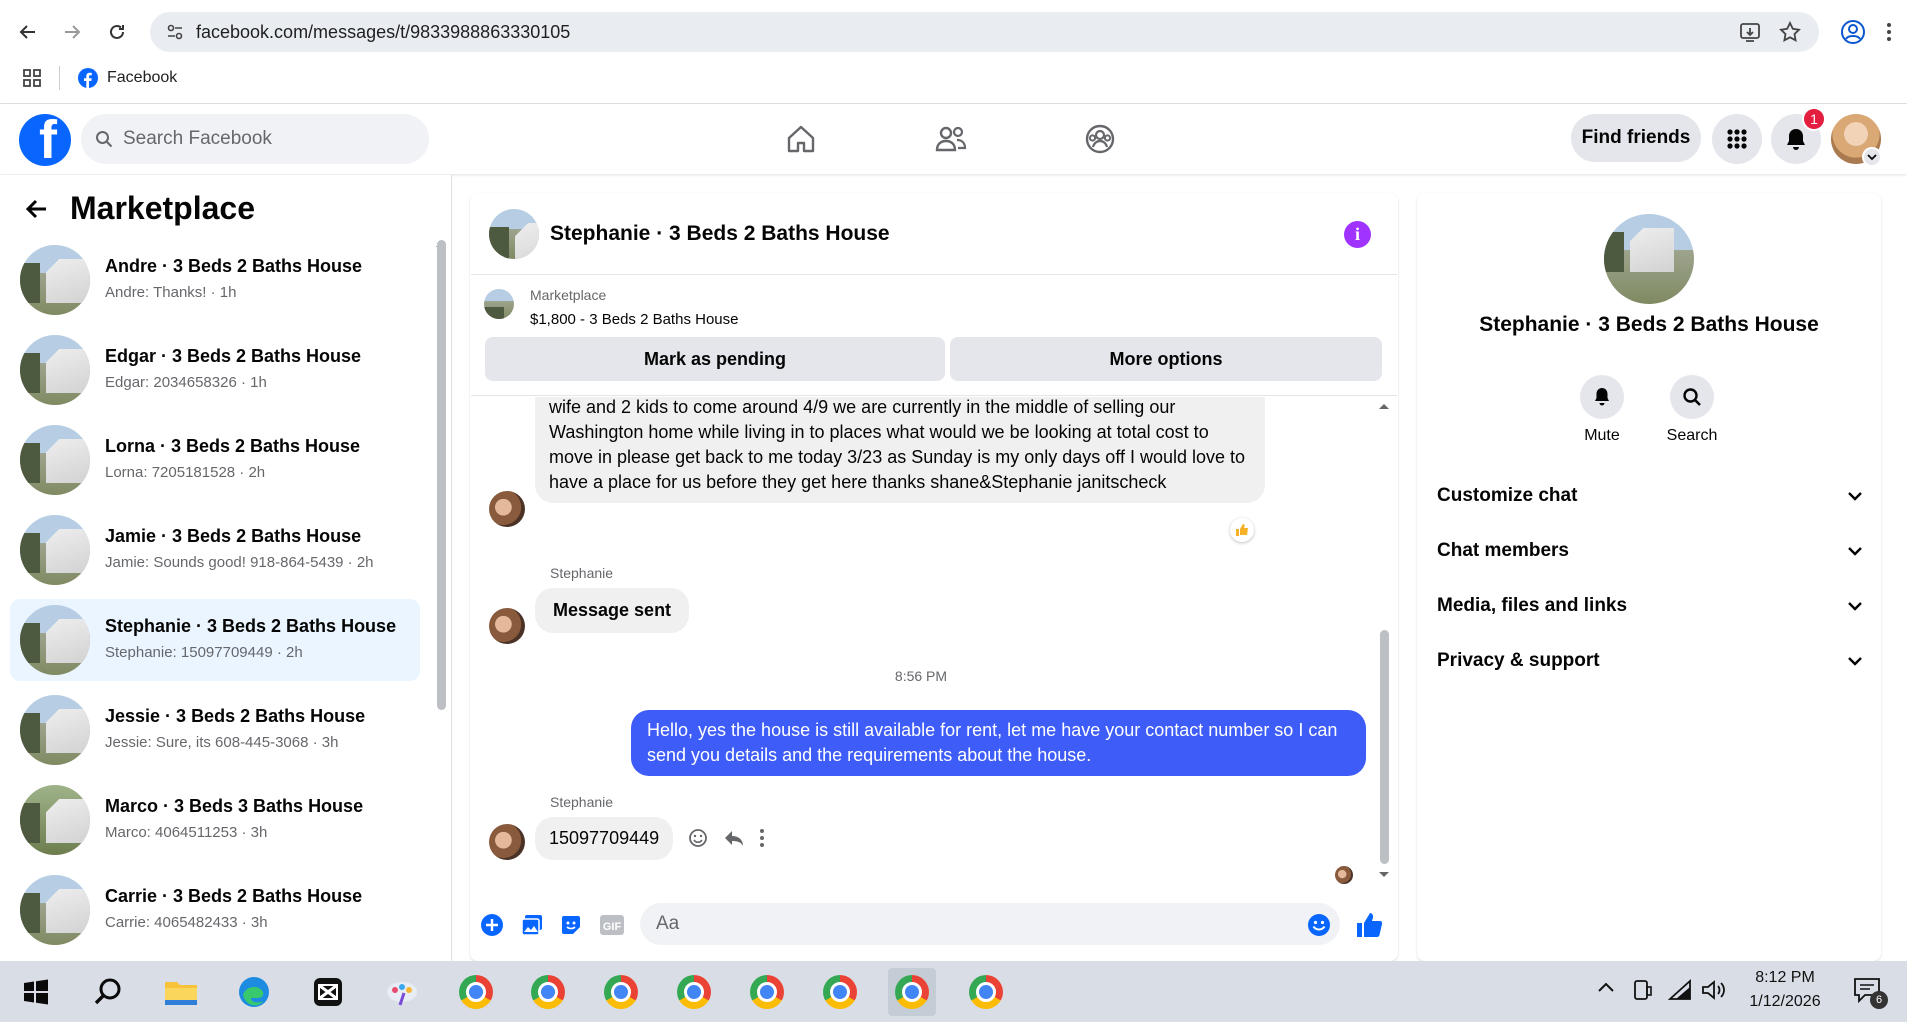 Image resolution: width=1907 pixels, height=1022 pixels. I want to click on sticker-icon, so click(571, 925).